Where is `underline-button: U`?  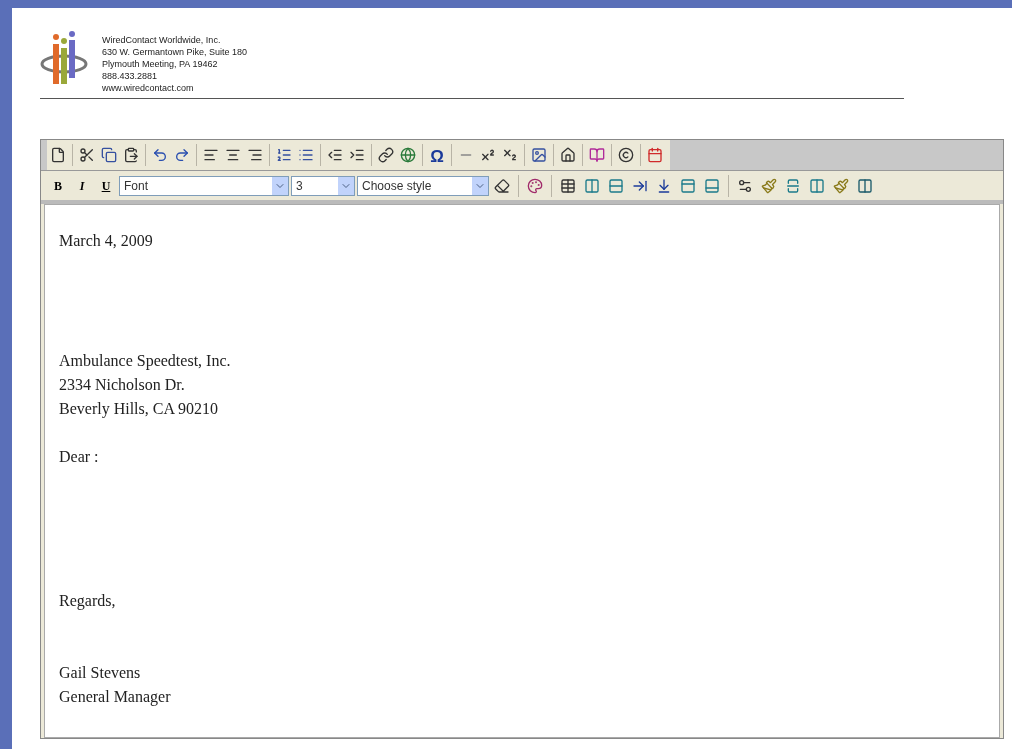
underline-button: U is located at coordinates (106, 185).